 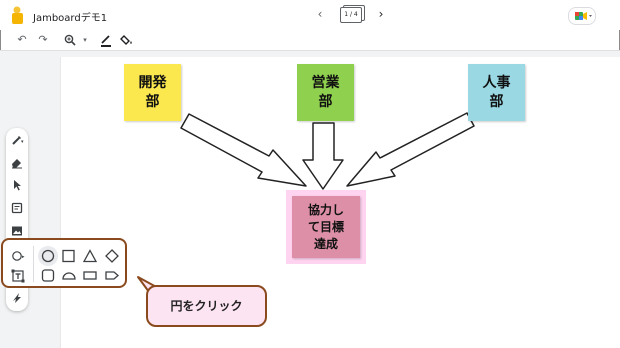 I want to click on callout-text: 円をクリック, so click(x=206, y=306).